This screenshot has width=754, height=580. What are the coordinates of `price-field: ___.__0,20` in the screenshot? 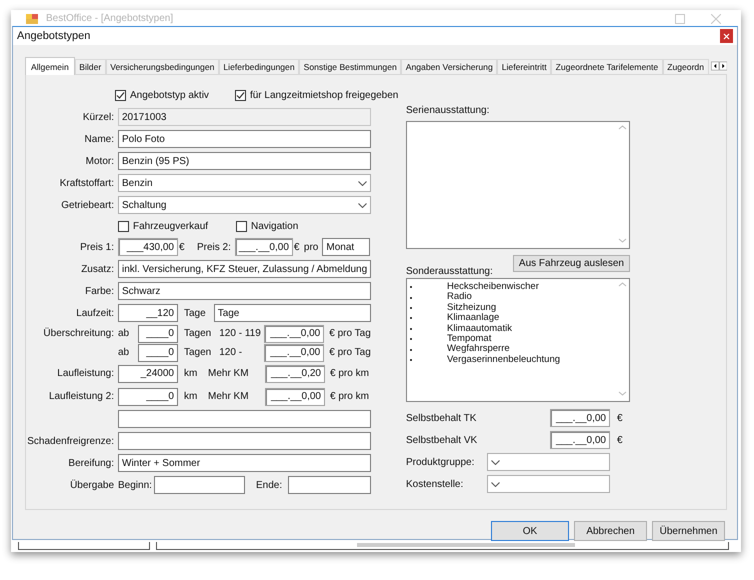 It's located at (295, 373).